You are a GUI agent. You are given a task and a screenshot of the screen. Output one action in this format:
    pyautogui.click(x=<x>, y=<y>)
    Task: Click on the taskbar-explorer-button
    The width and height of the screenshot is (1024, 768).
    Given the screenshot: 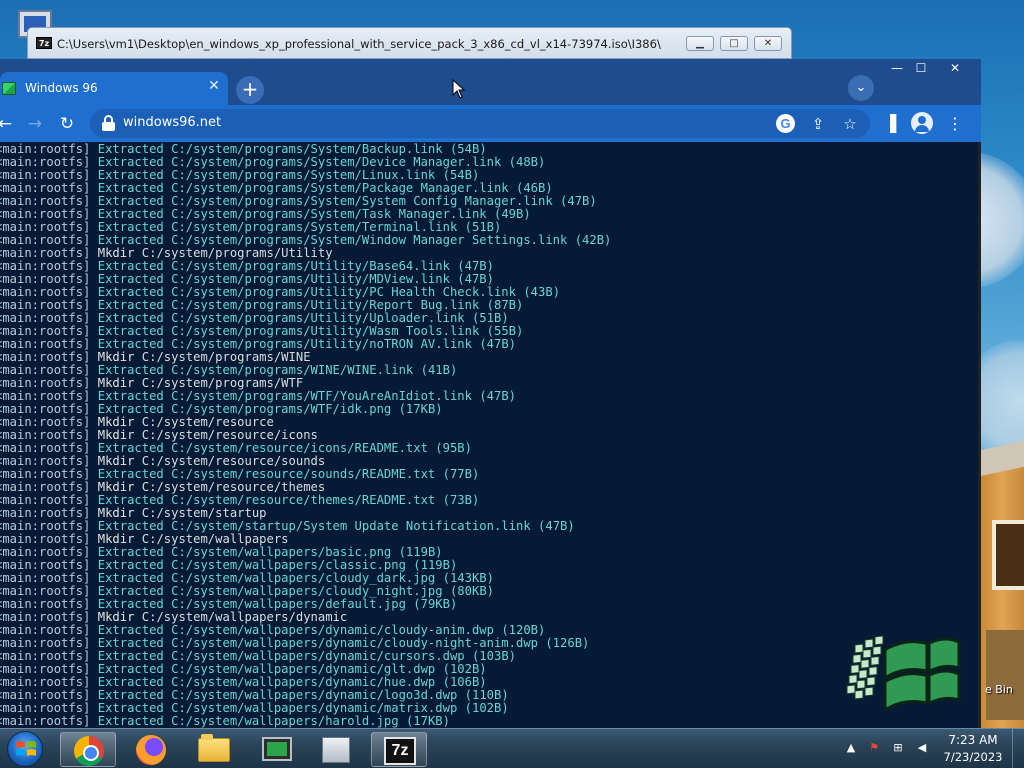 What is the action you would take?
    pyautogui.click(x=214, y=749)
    